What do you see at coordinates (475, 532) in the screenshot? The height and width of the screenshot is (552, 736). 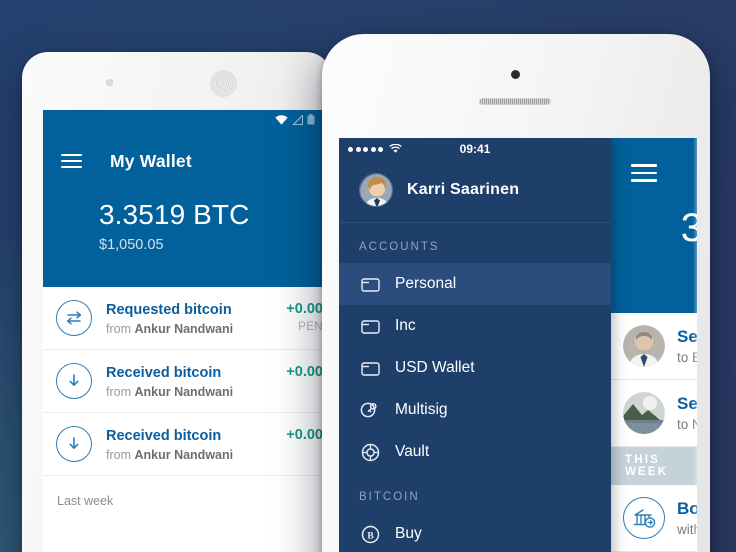 I see `sidebar-item-buy: B Buy` at bounding box center [475, 532].